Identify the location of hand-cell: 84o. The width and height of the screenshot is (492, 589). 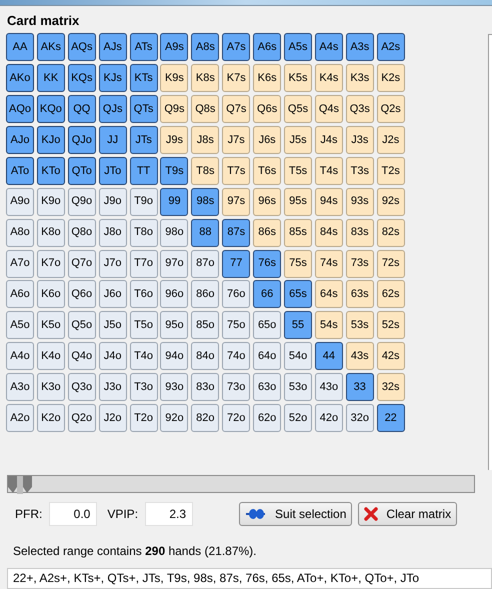
(205, 356).